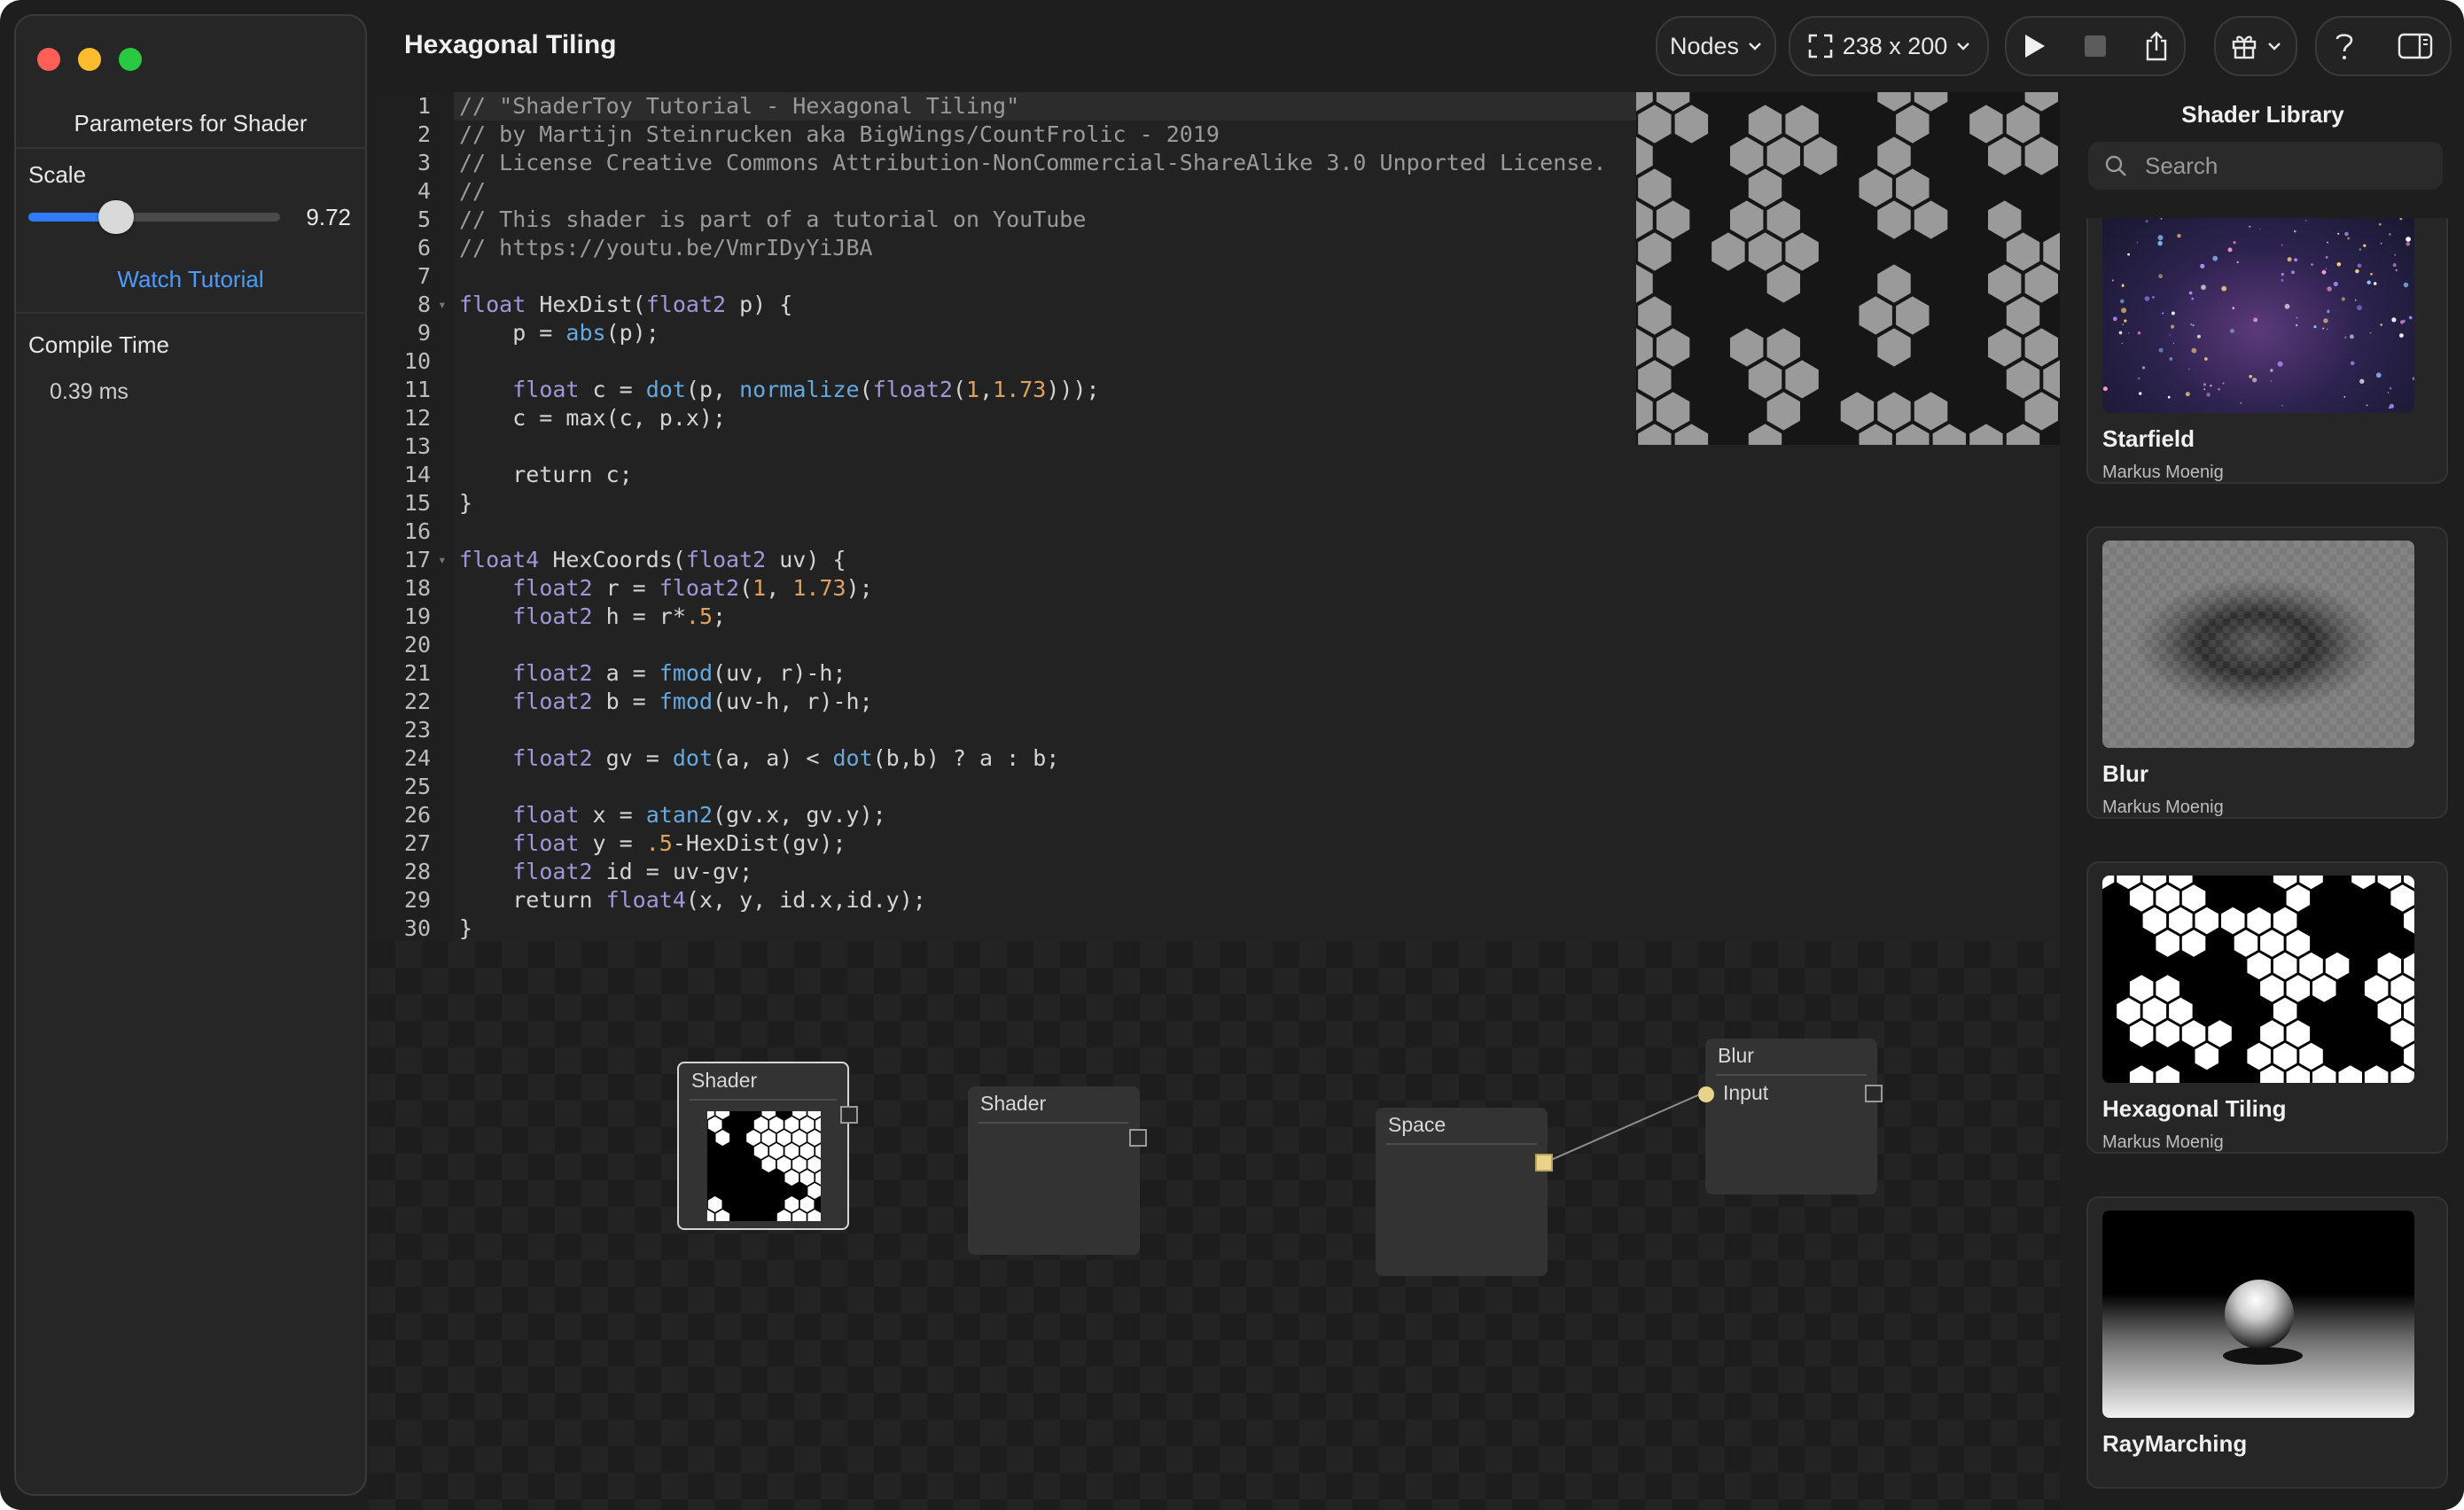 The width and height of the screenshot is (2464, 1510). I want to click on line-number-text: 26, so click(417, 815).